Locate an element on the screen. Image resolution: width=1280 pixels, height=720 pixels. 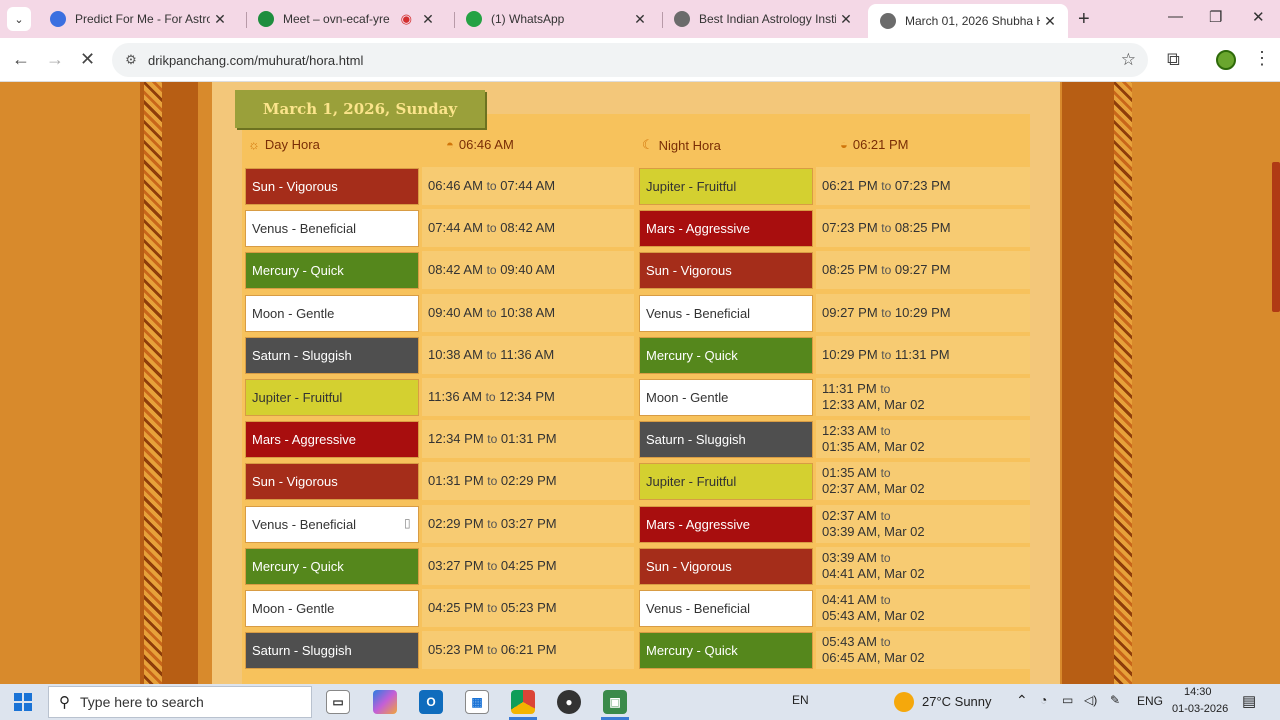
browser-tab: March 01, 2026 Shubha Hor✕ is located at coordinates (968, 21).